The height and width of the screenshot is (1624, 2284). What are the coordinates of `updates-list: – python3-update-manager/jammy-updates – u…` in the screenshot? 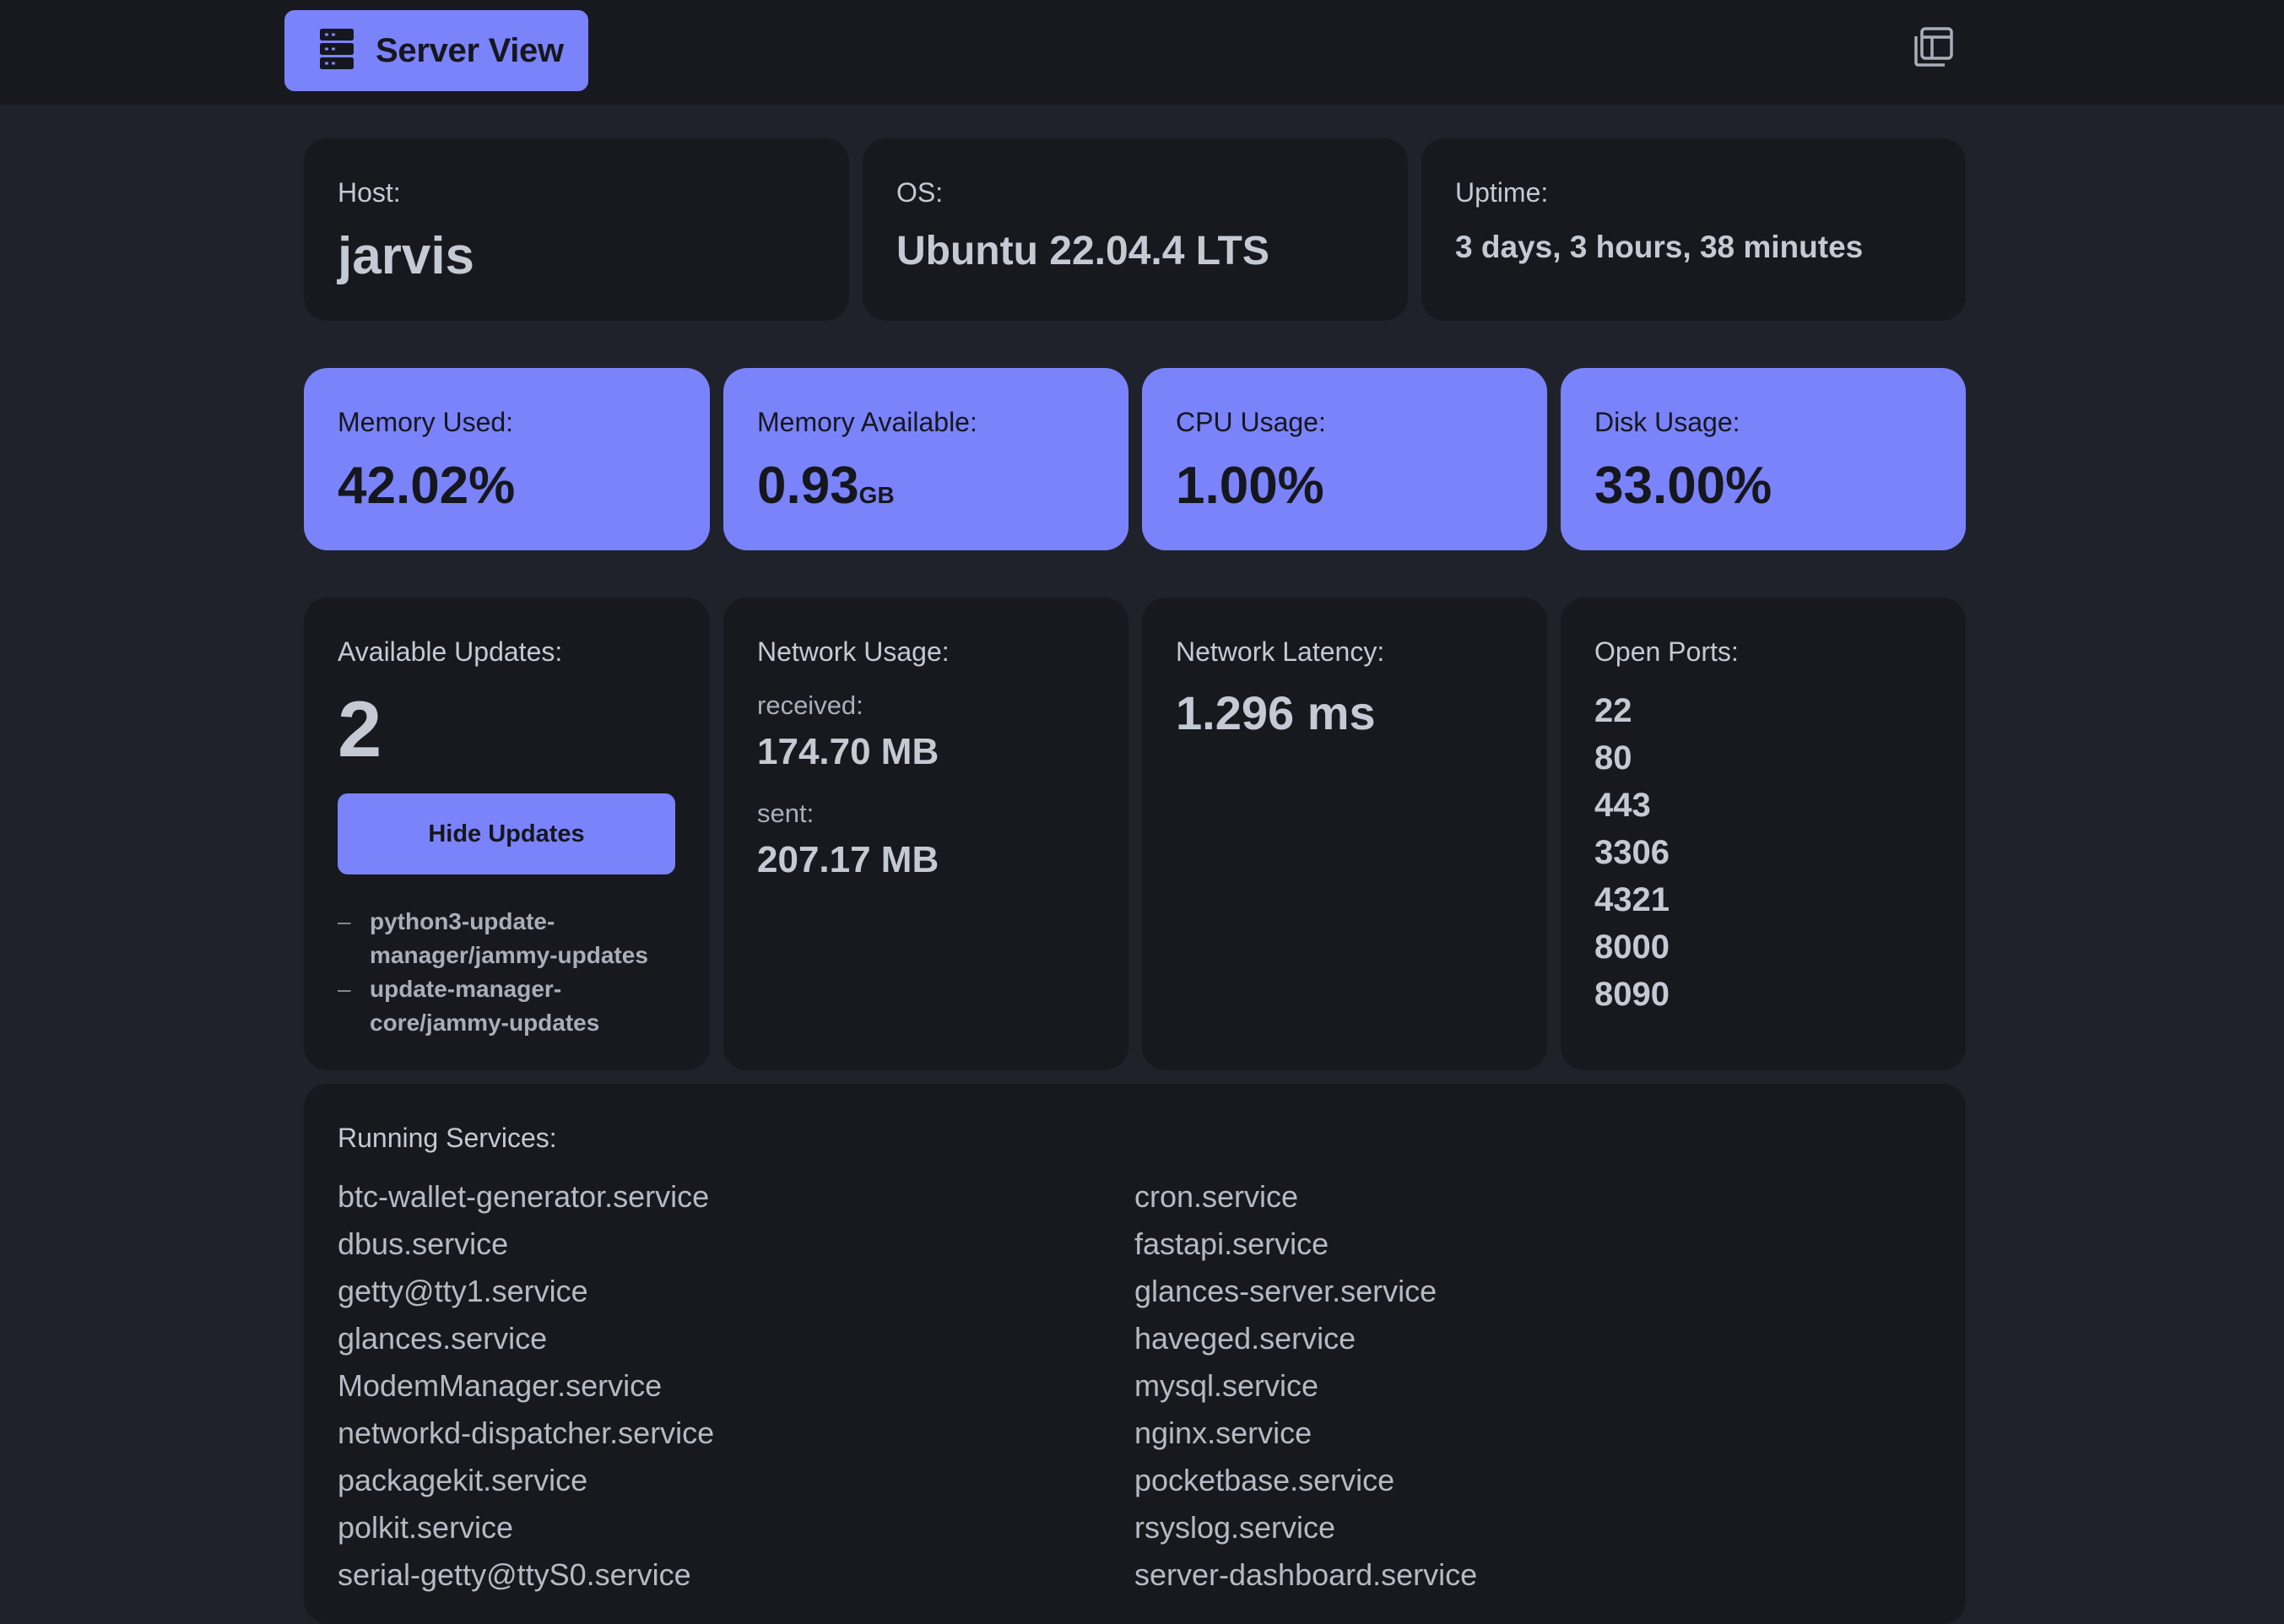 It's located at (515, 972).